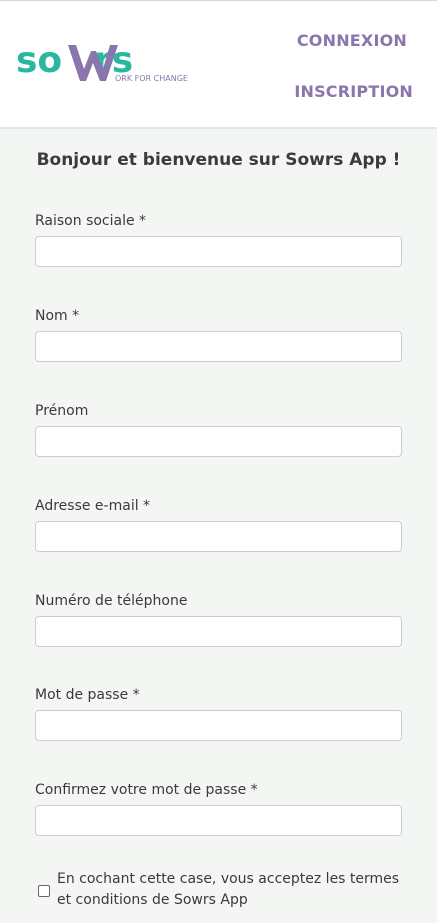 The width and height of the screenshot is (437, 923). What do you see at coordinates (218, 441) in the screenshot?
I see `prenom-input` at bounding box center [218, 441].